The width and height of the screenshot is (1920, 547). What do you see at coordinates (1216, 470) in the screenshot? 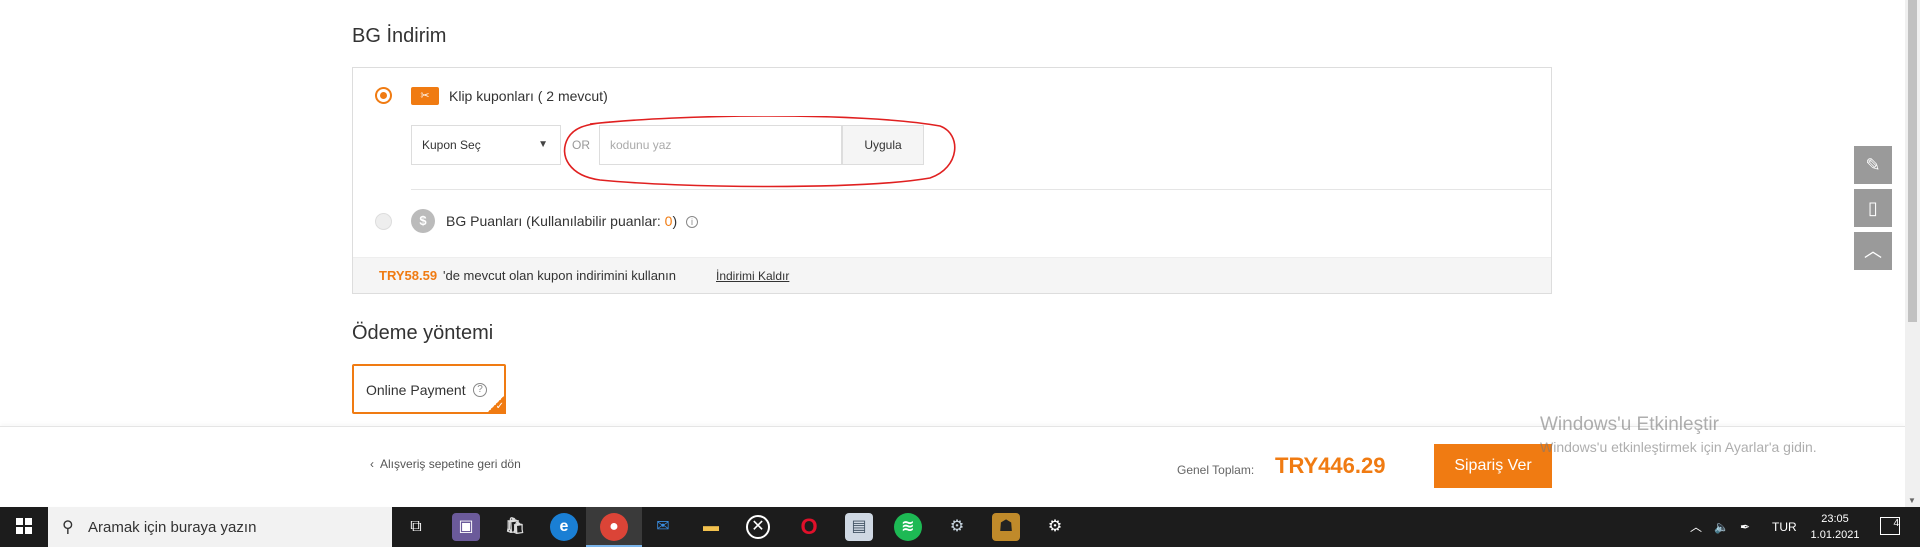
I see `grand-total-label: Genel Toplam:` at bounding box center [1216, 470].